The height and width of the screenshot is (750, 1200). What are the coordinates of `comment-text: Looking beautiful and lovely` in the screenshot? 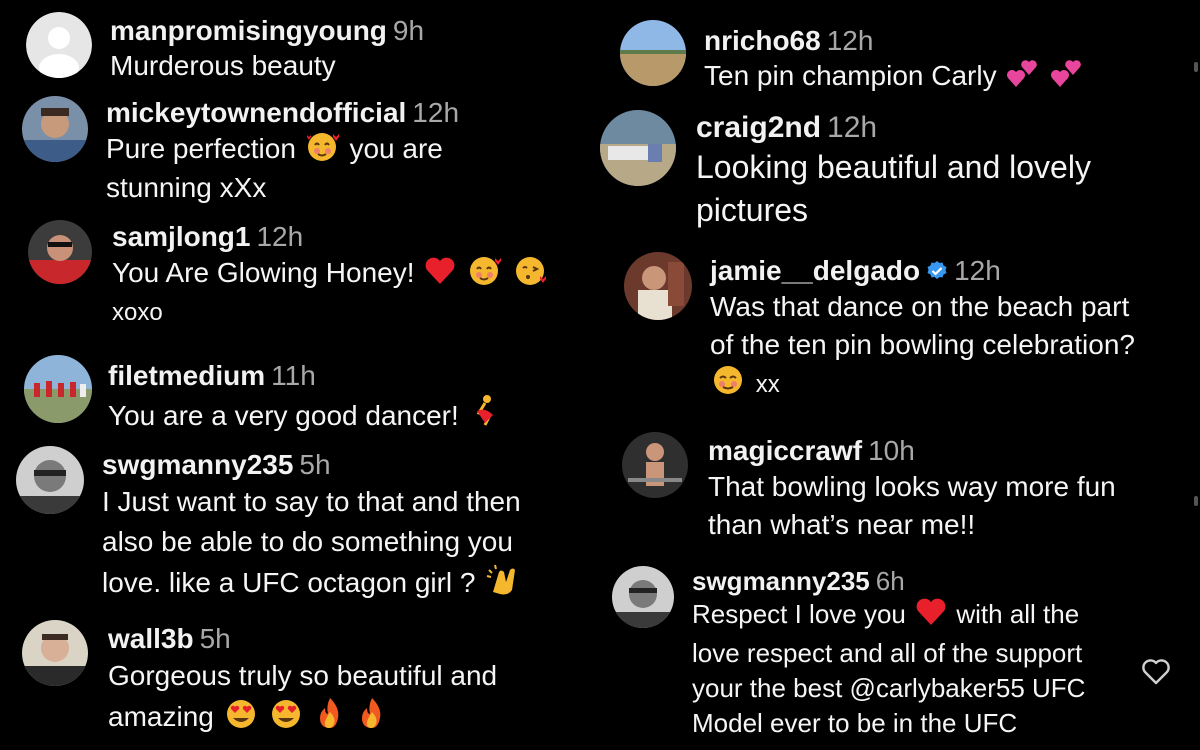 It's located at (893, 167).